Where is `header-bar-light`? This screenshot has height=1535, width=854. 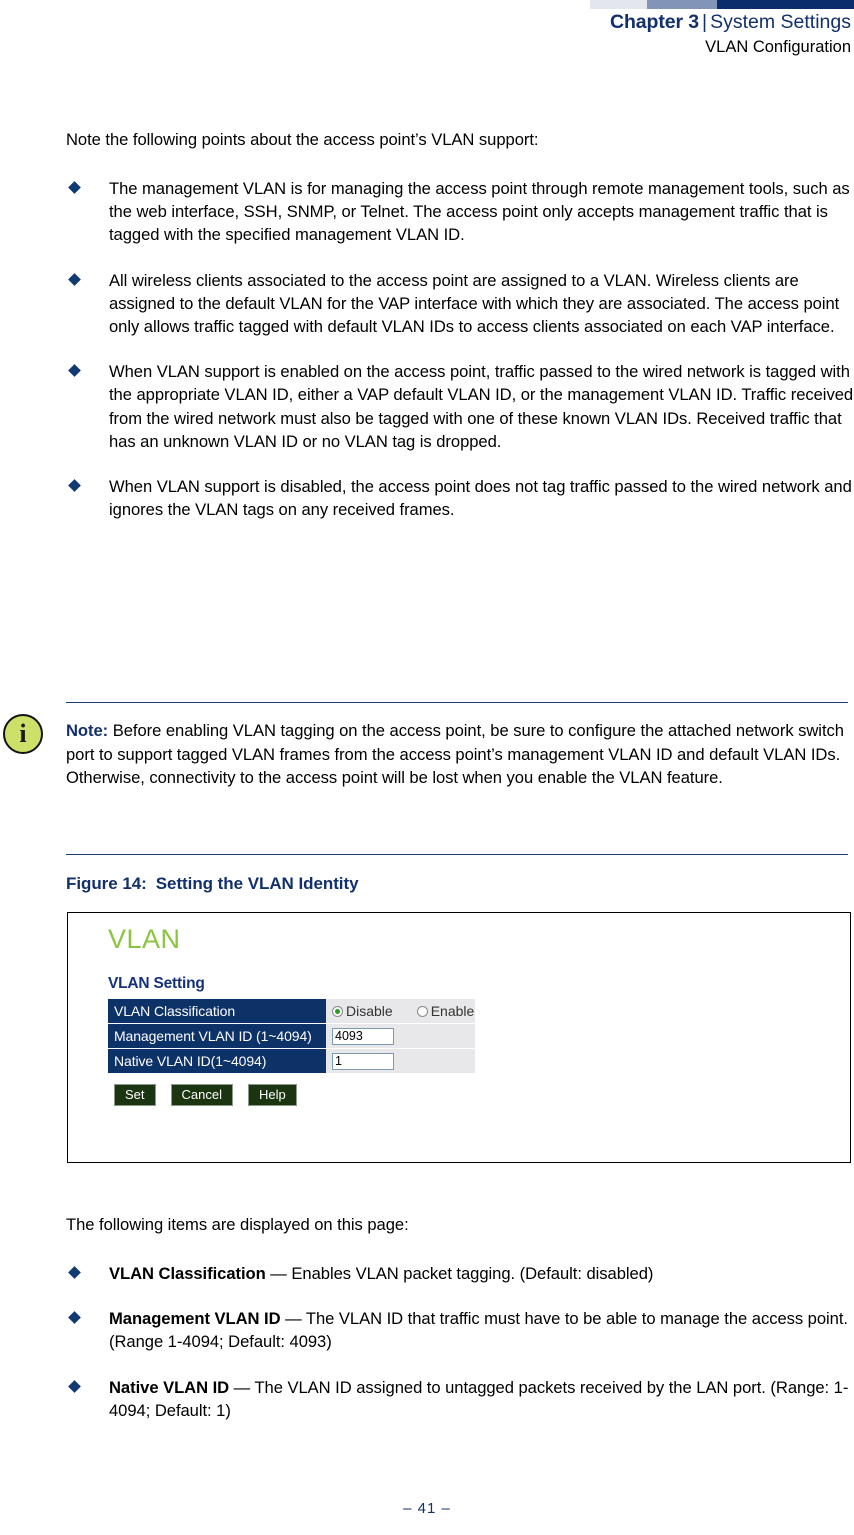 header-bar-light is located at coordinates (618, 4).